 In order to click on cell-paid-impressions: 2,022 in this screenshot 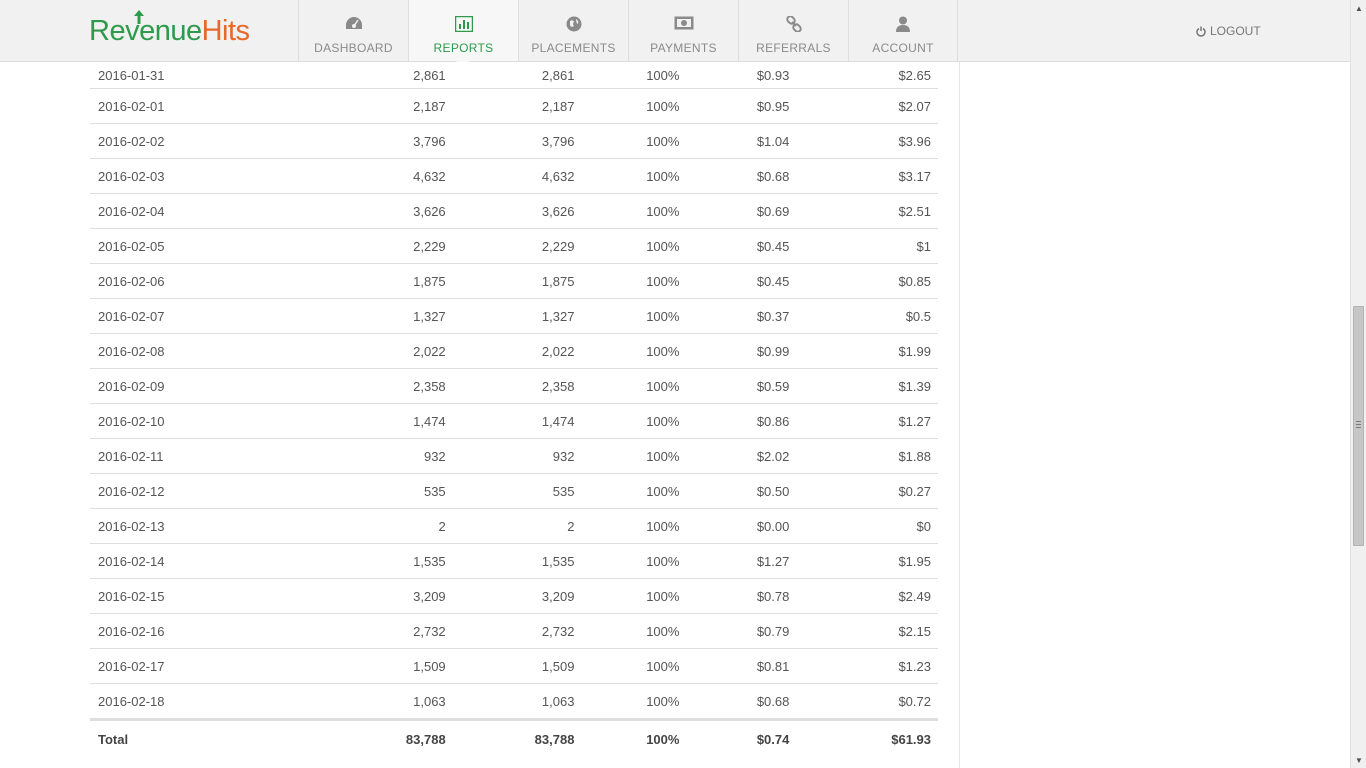, I will do `click(510, 351)`.